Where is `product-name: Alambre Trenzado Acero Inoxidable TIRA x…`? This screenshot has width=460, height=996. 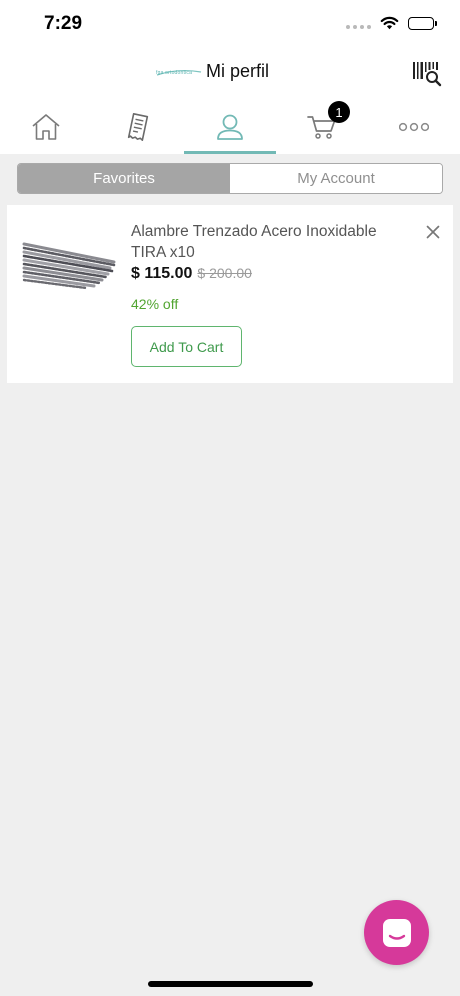 product-name: Alambre Trenzado Acero Inoxidable TIRA x… is located at coordinates (266, 242).